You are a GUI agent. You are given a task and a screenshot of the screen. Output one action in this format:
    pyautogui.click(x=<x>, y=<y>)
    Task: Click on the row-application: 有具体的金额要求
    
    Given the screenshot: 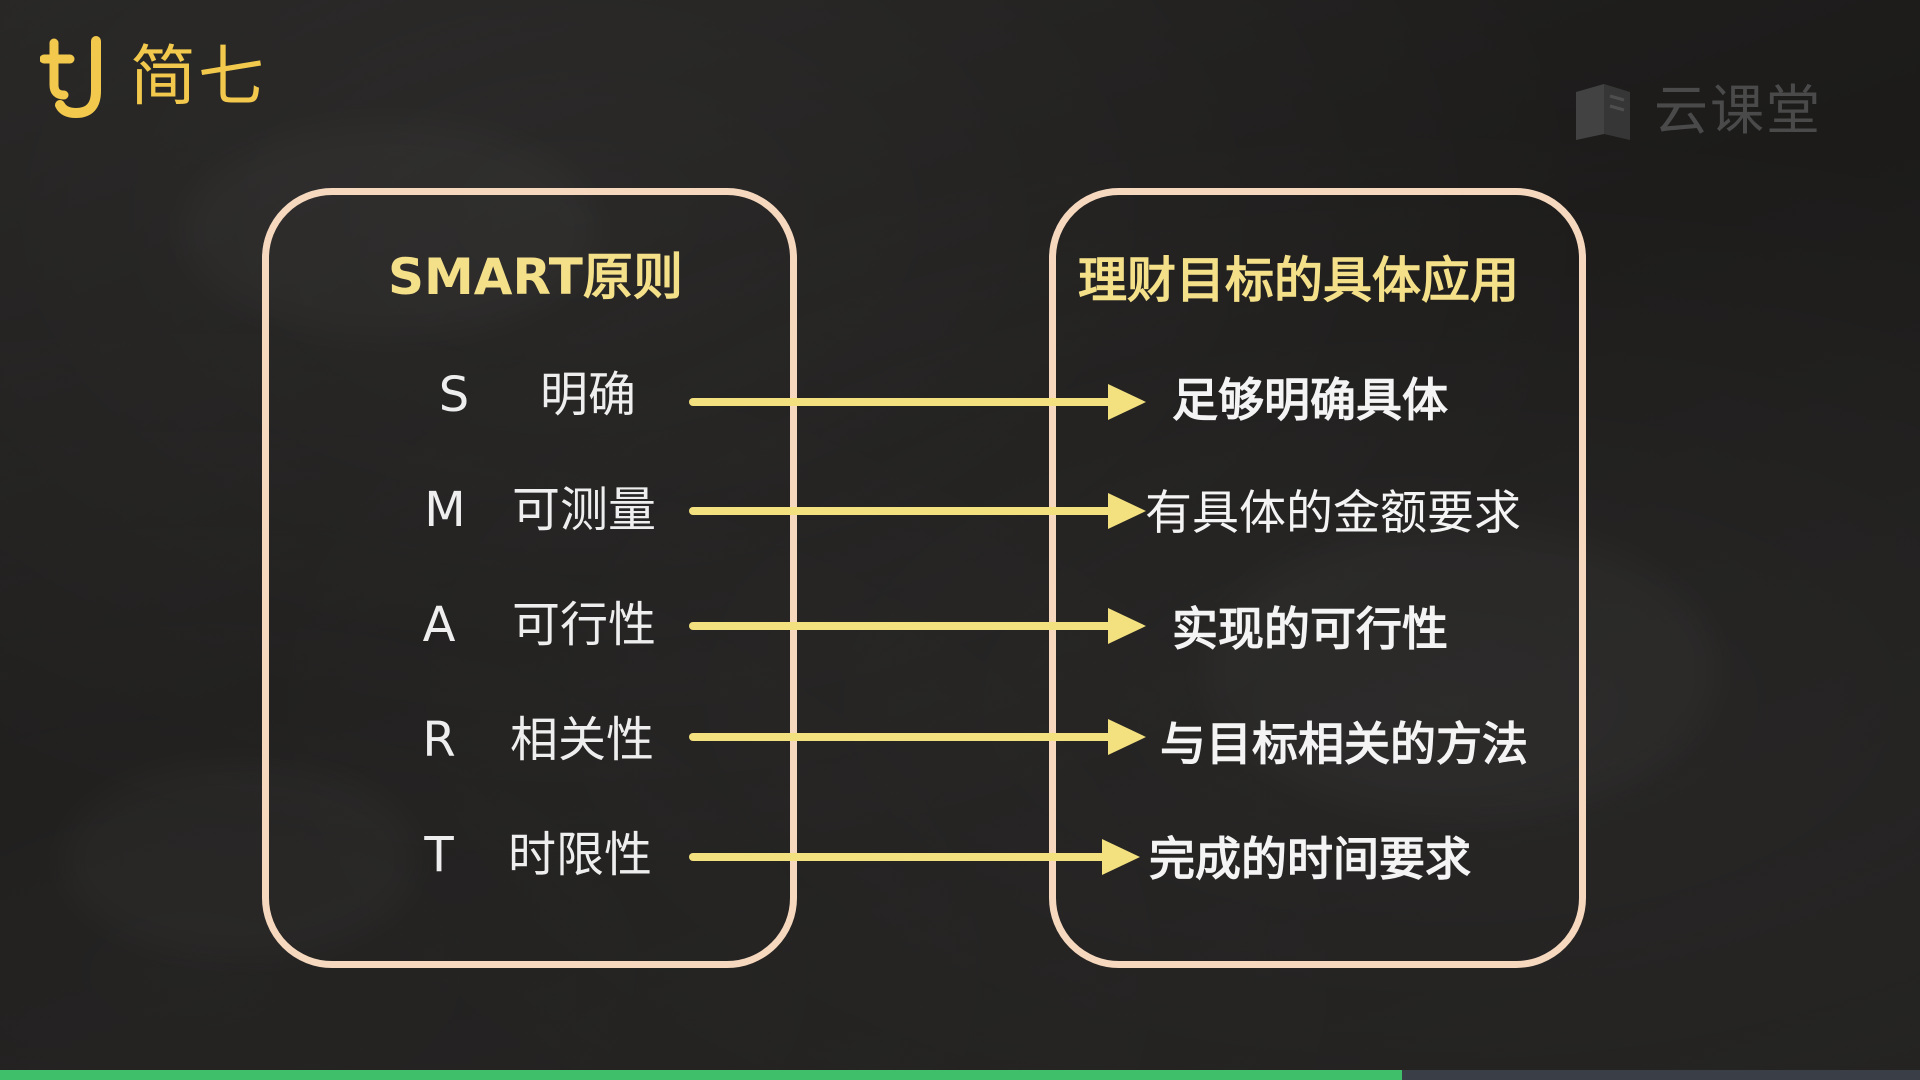 What is the action you would take?
    pyautogui.click(x=1333, y=513)
    